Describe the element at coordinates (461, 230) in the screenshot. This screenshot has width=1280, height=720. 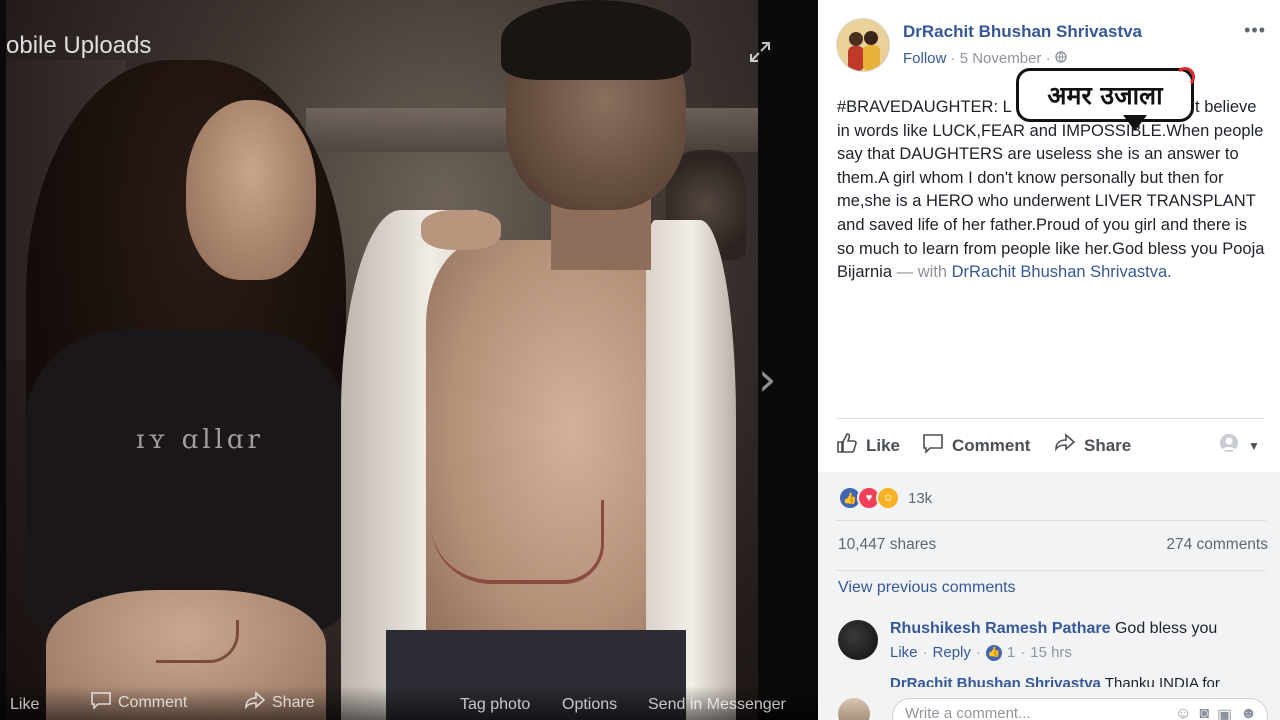
I see `photo-girl-hand` at that location.